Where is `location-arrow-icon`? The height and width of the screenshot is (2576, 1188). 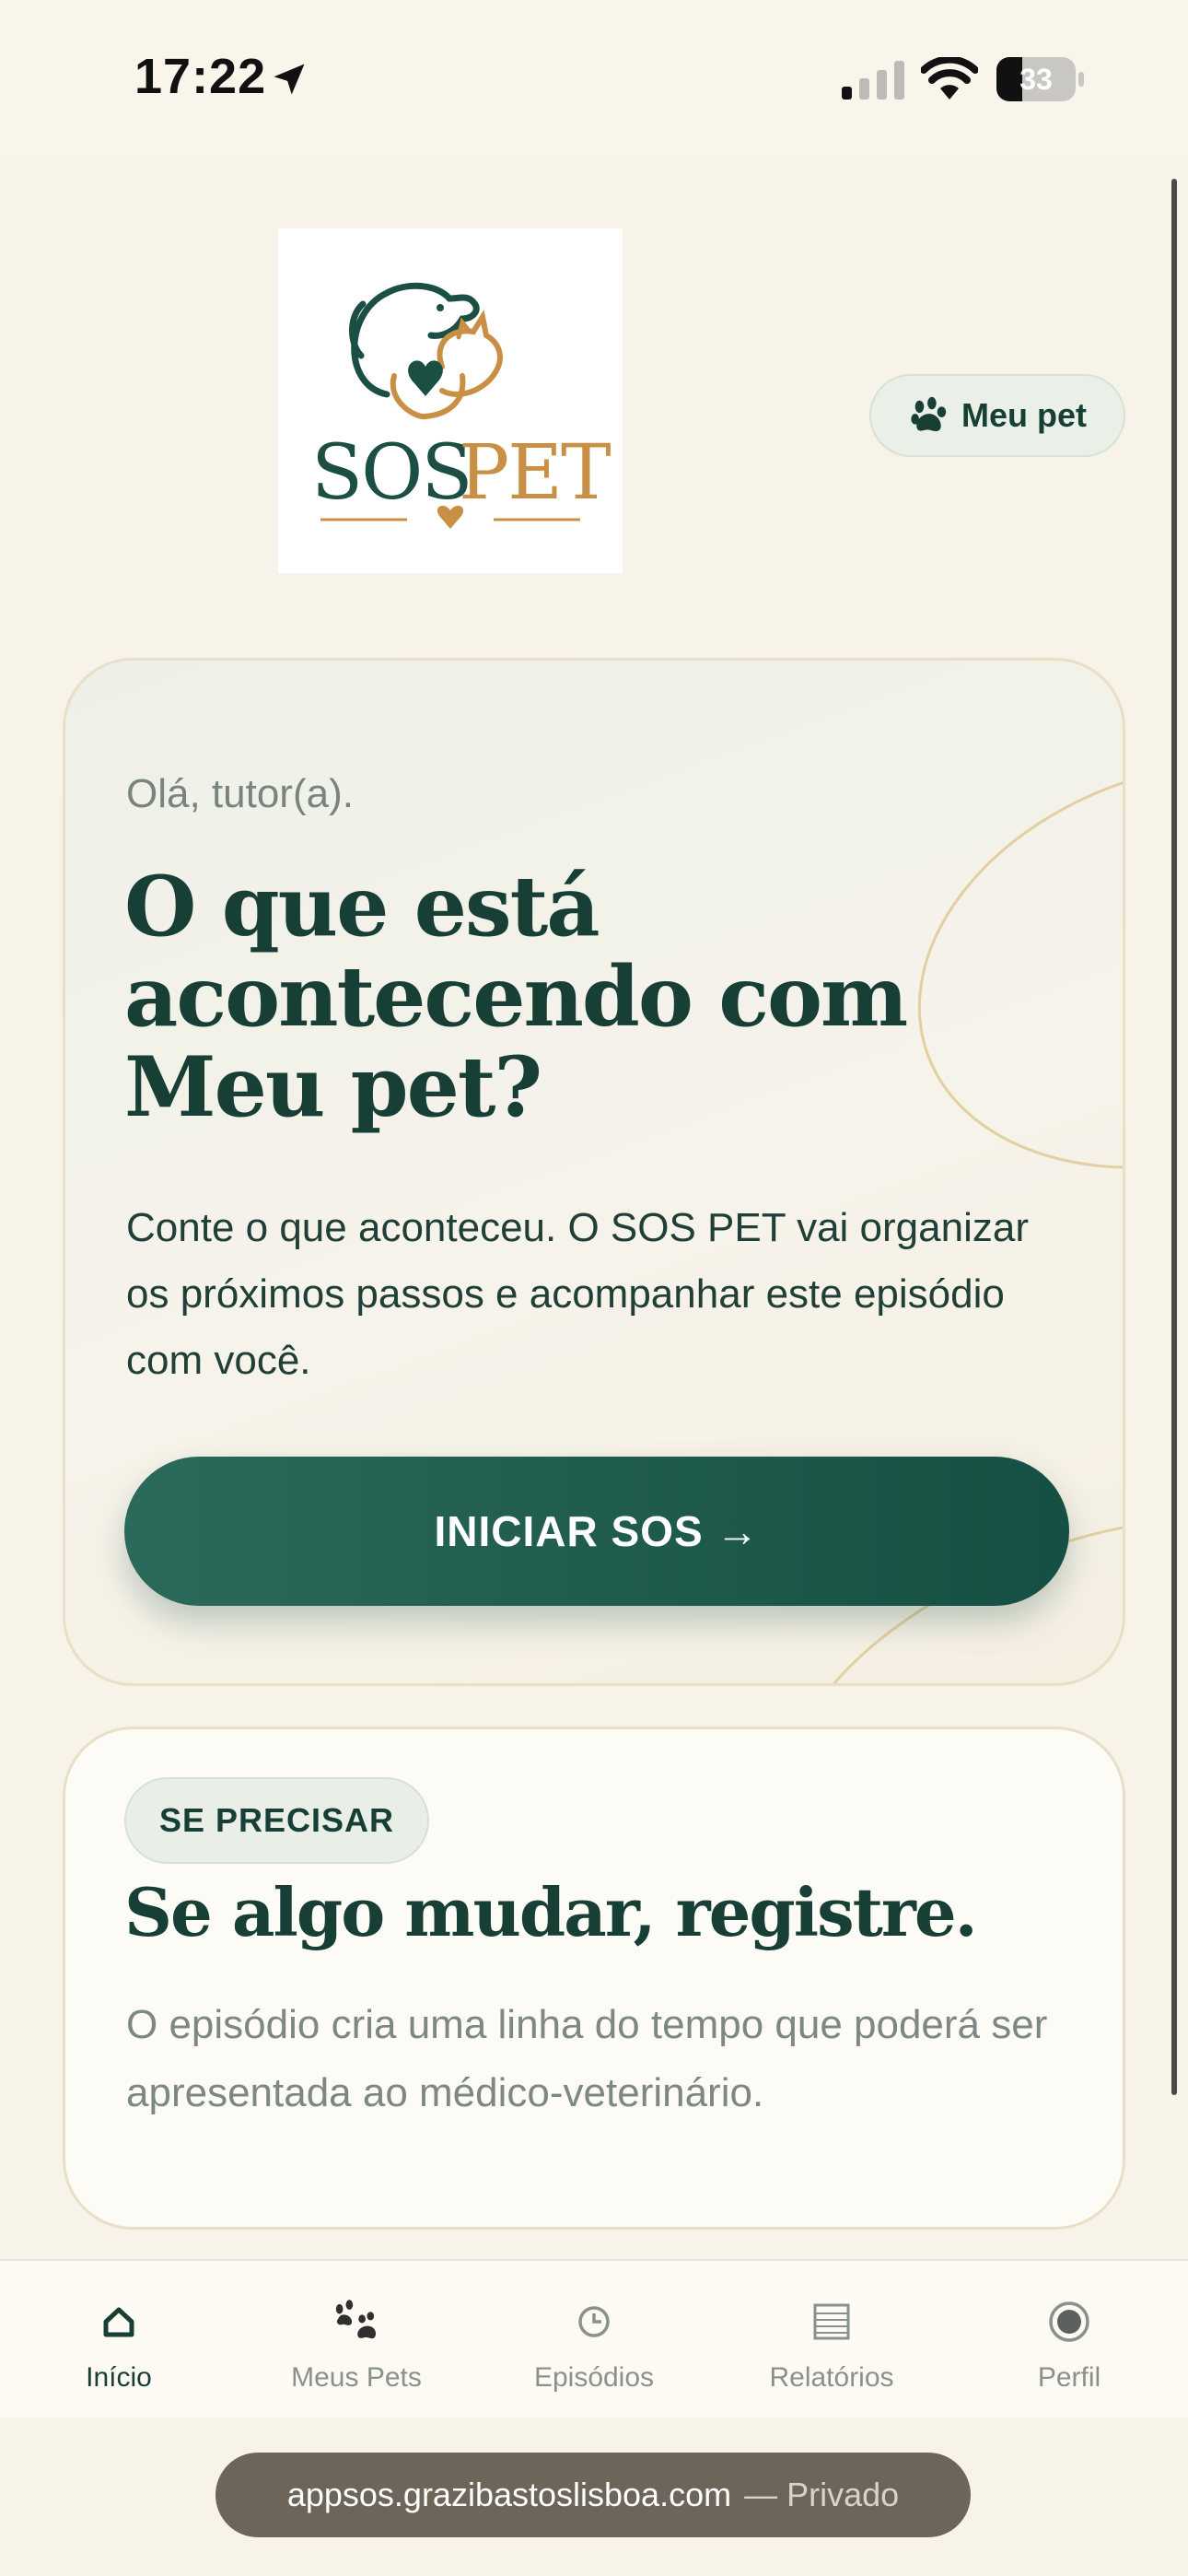 location-arrow-icon is located at coordinates (289, 79).